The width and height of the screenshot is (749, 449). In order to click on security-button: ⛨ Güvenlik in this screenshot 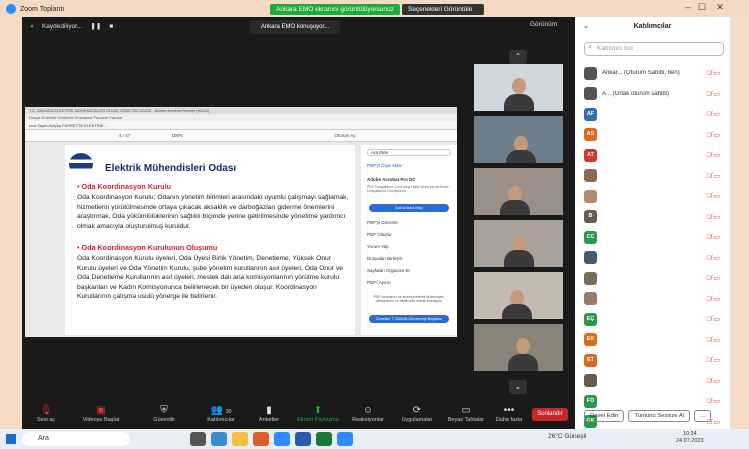, I will do `click(164, 415)`.